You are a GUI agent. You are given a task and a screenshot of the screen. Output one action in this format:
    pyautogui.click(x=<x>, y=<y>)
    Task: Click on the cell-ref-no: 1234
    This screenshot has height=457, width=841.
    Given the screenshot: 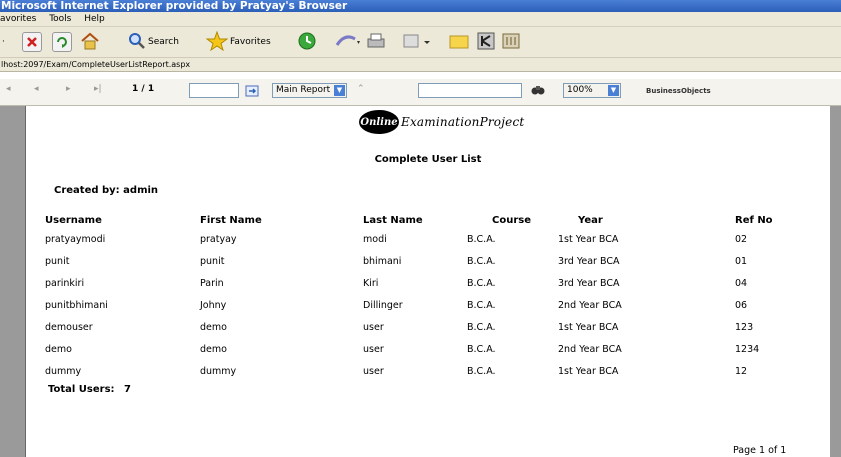 What is the action you would take?
    pyautogui.click(x=747, y=349)
    